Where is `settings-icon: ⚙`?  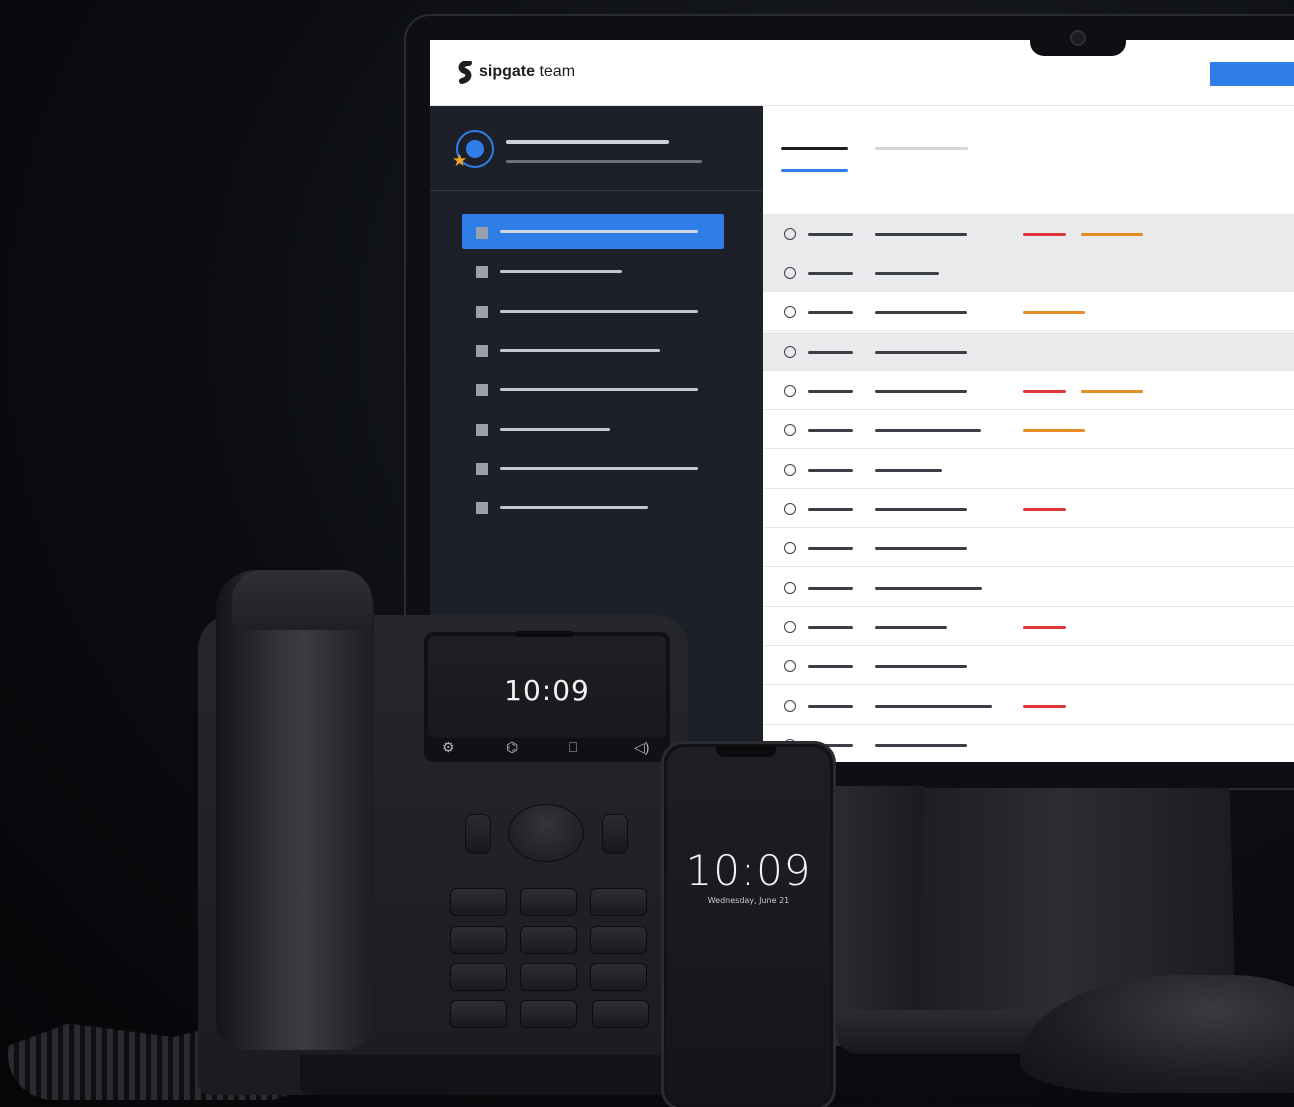
settings-icon: ⚙ is located at coordinates (448, 747).